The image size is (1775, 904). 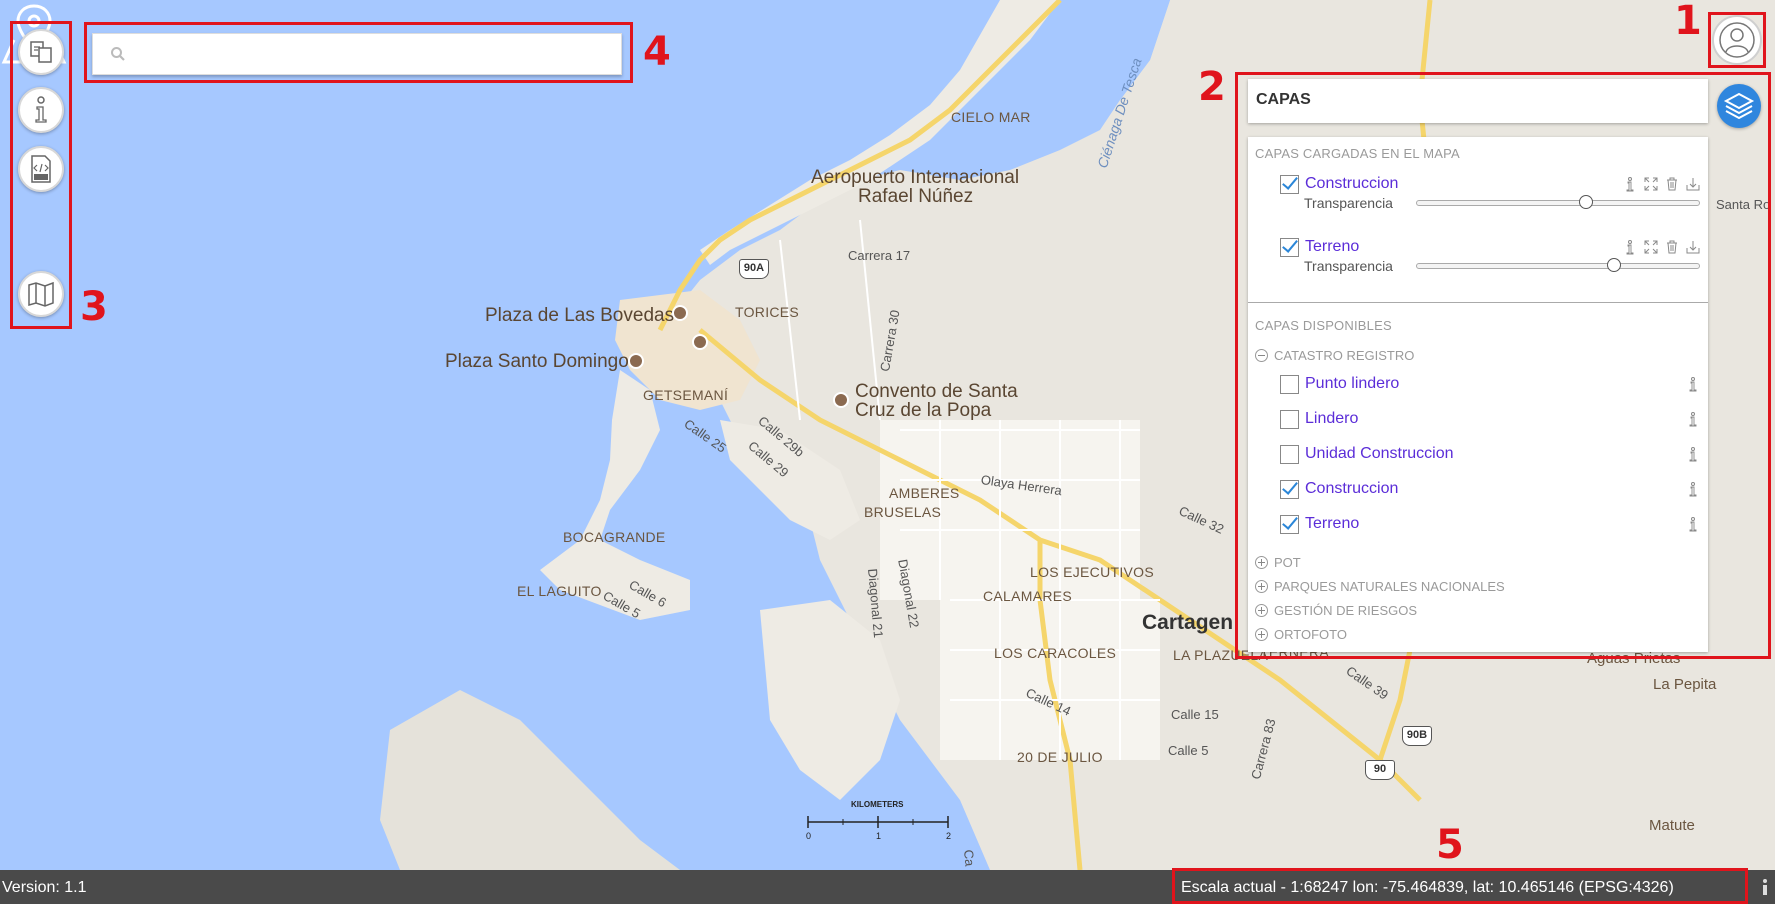 What do you see at coordinates (1092, 572) in the screenshot?
I see `map-label-los-ejecutivos: LOS EJECUTIVOS` at bounding box center [1092, 572].